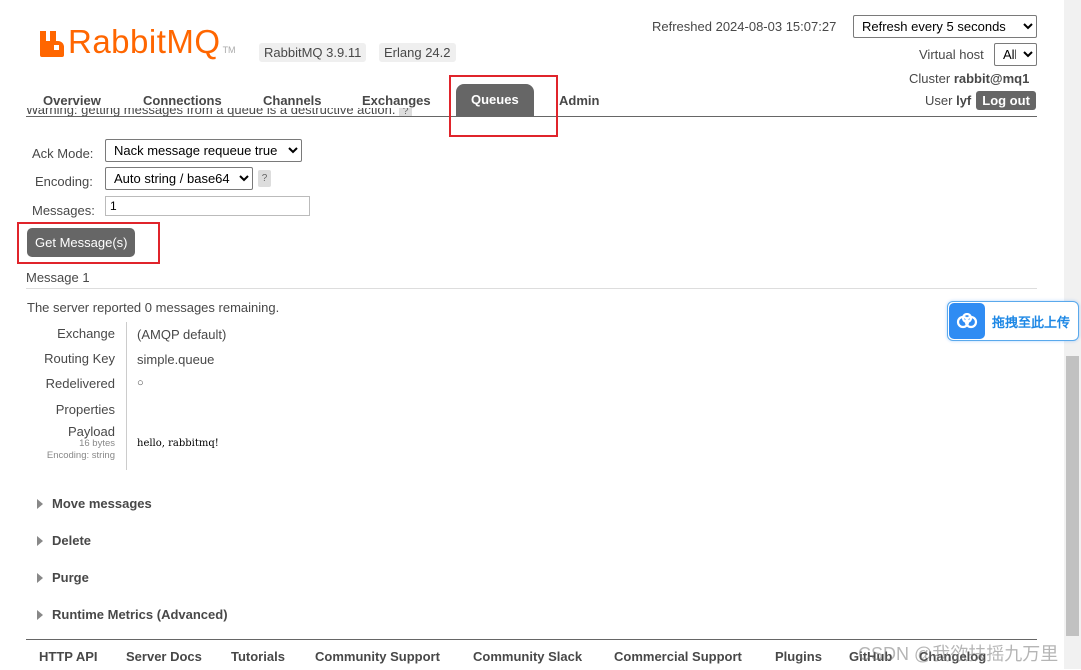 The width and height of the screenshot is (1081, 670). I want to click on virtual-host-label: Virtual host, so click(951, 54).